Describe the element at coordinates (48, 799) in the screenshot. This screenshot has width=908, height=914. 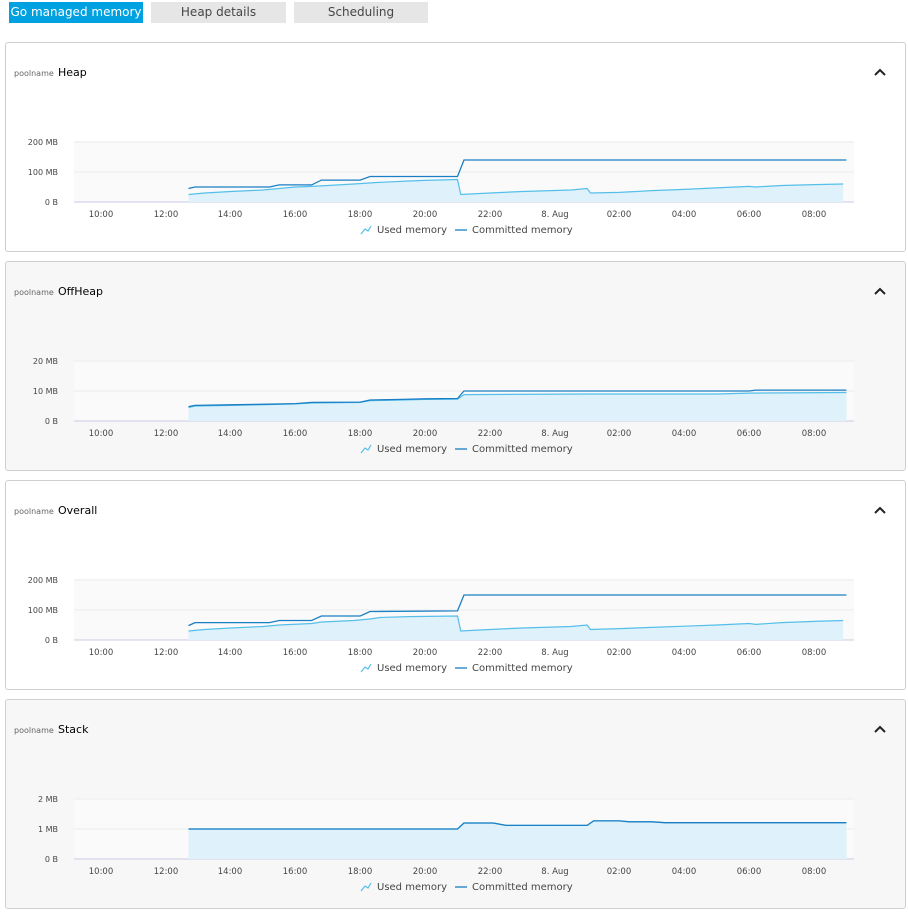
I see `y-tick-label: 2 MB` at that location.